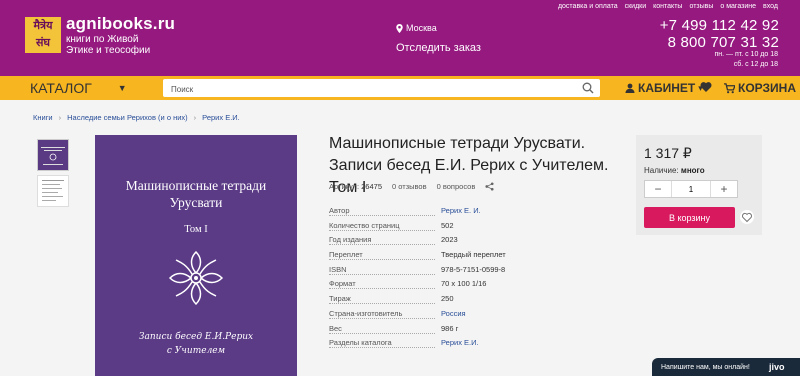 This screenshot has width=800, height=376. I want to click on chat-brand: jivo, so click(777, 367).